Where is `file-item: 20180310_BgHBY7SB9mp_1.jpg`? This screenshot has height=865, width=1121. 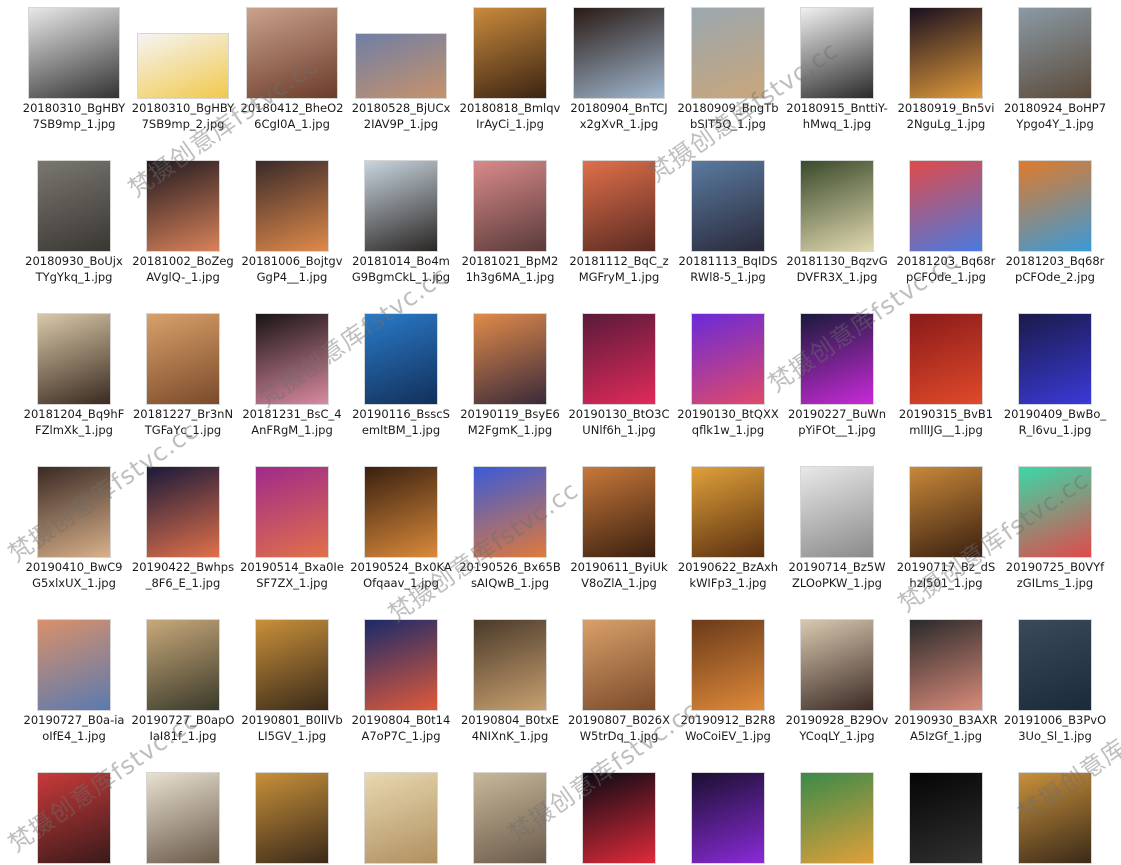 file-item: 20180310_BgHBY7SB9mp_1.jpg is located at coordinates (74, 70).